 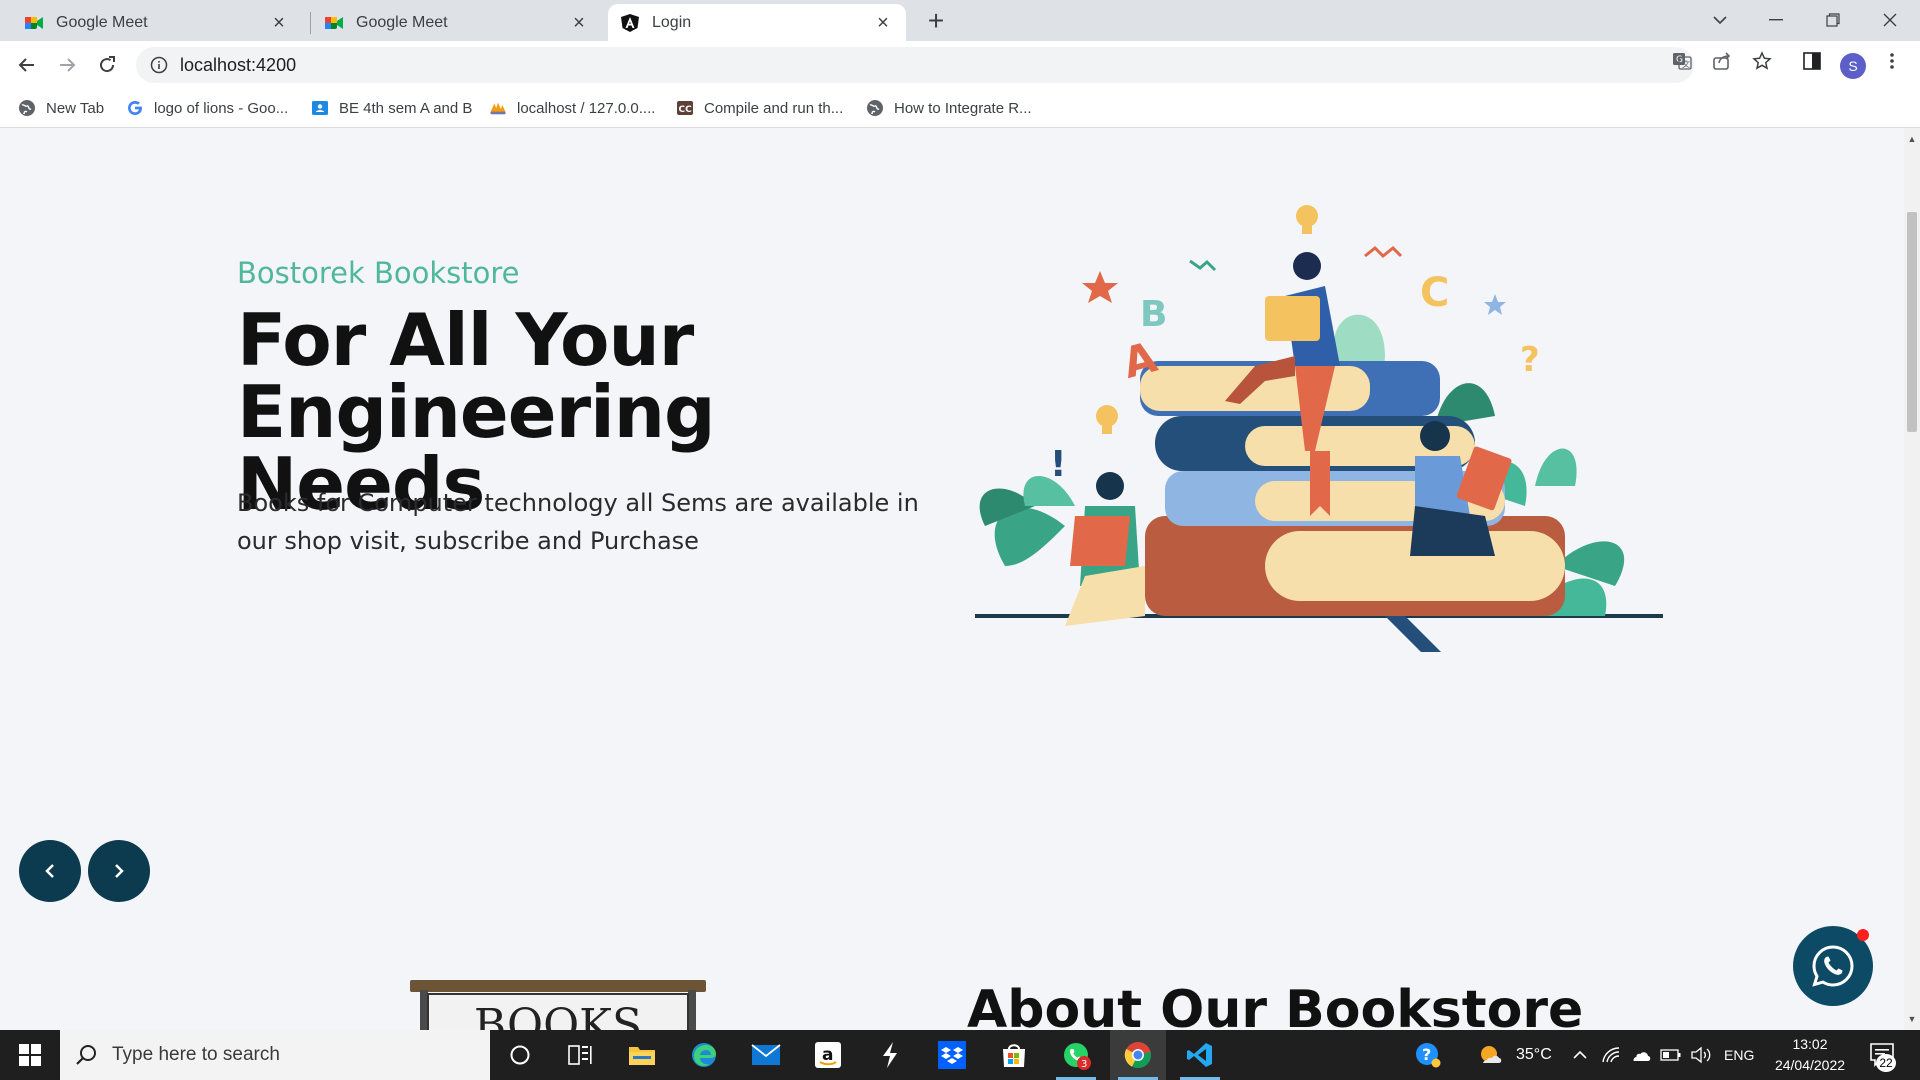 I want to click on language-indicator: ENG, so click(x=1739, y=1055).